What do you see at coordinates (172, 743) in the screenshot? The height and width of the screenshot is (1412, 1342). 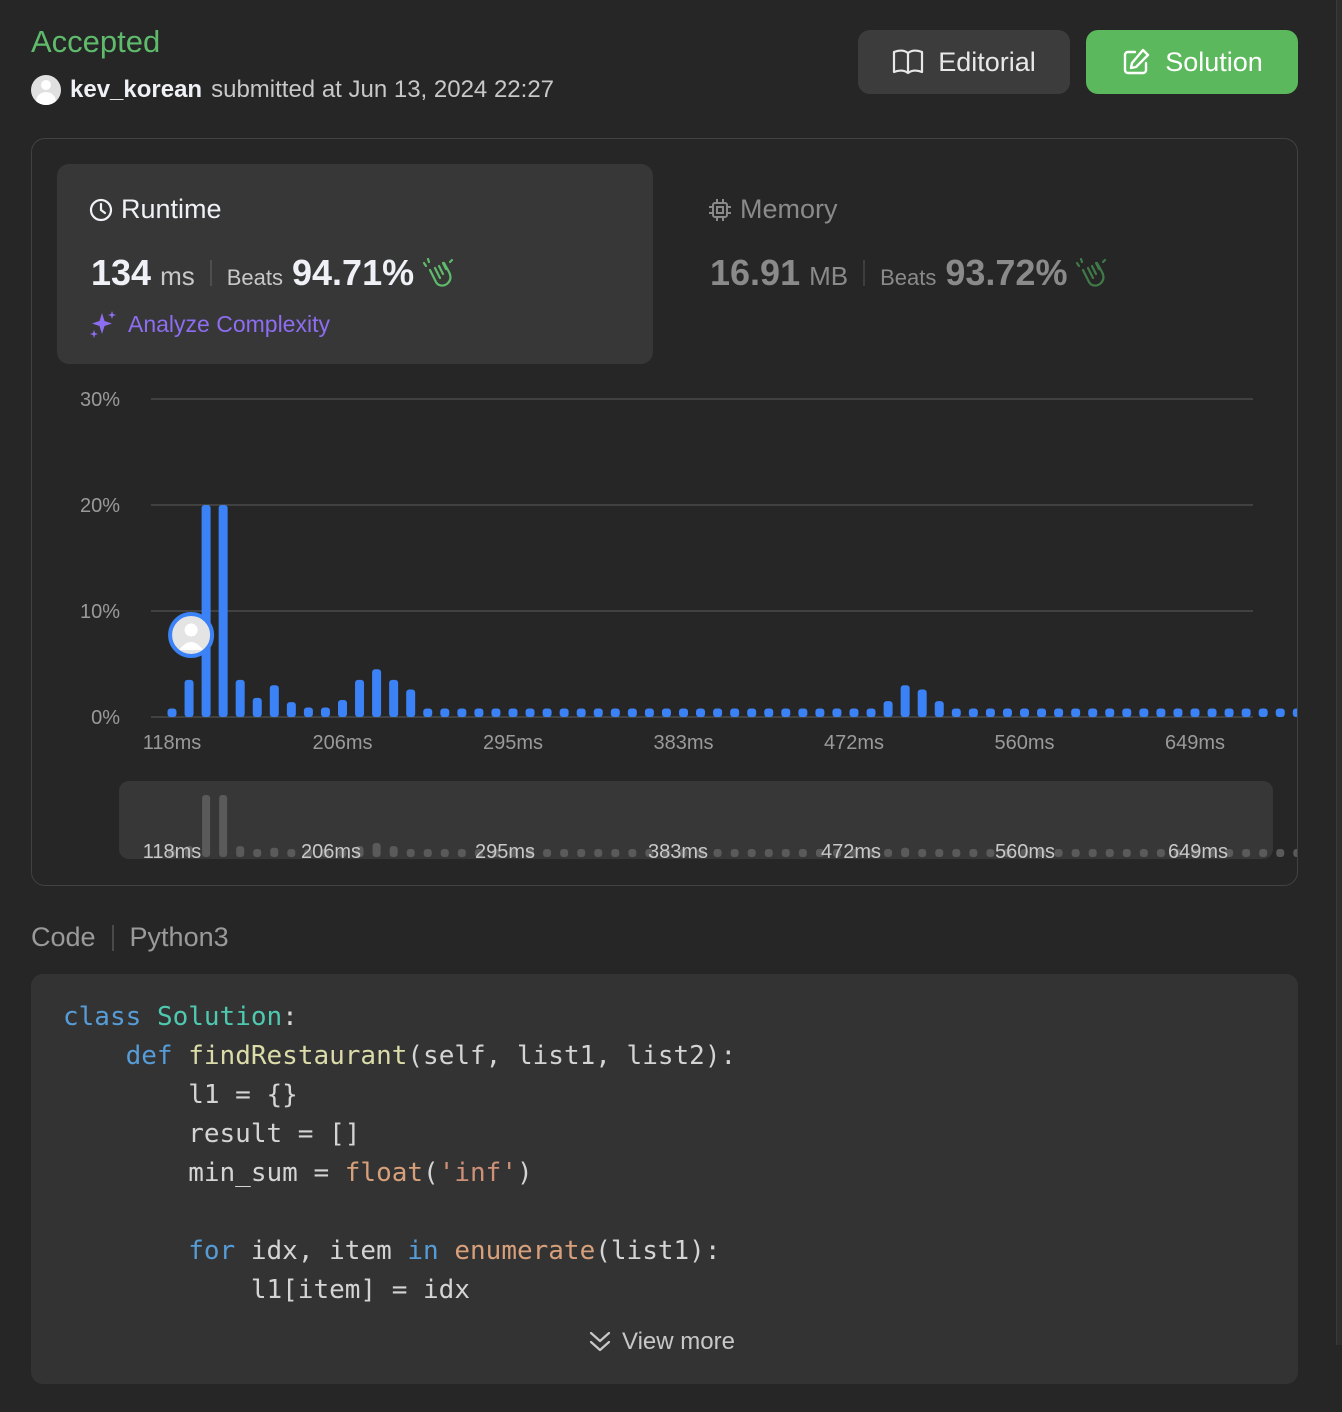 I see `x-tick-label: 118ms` at bounding box center [172, 743].